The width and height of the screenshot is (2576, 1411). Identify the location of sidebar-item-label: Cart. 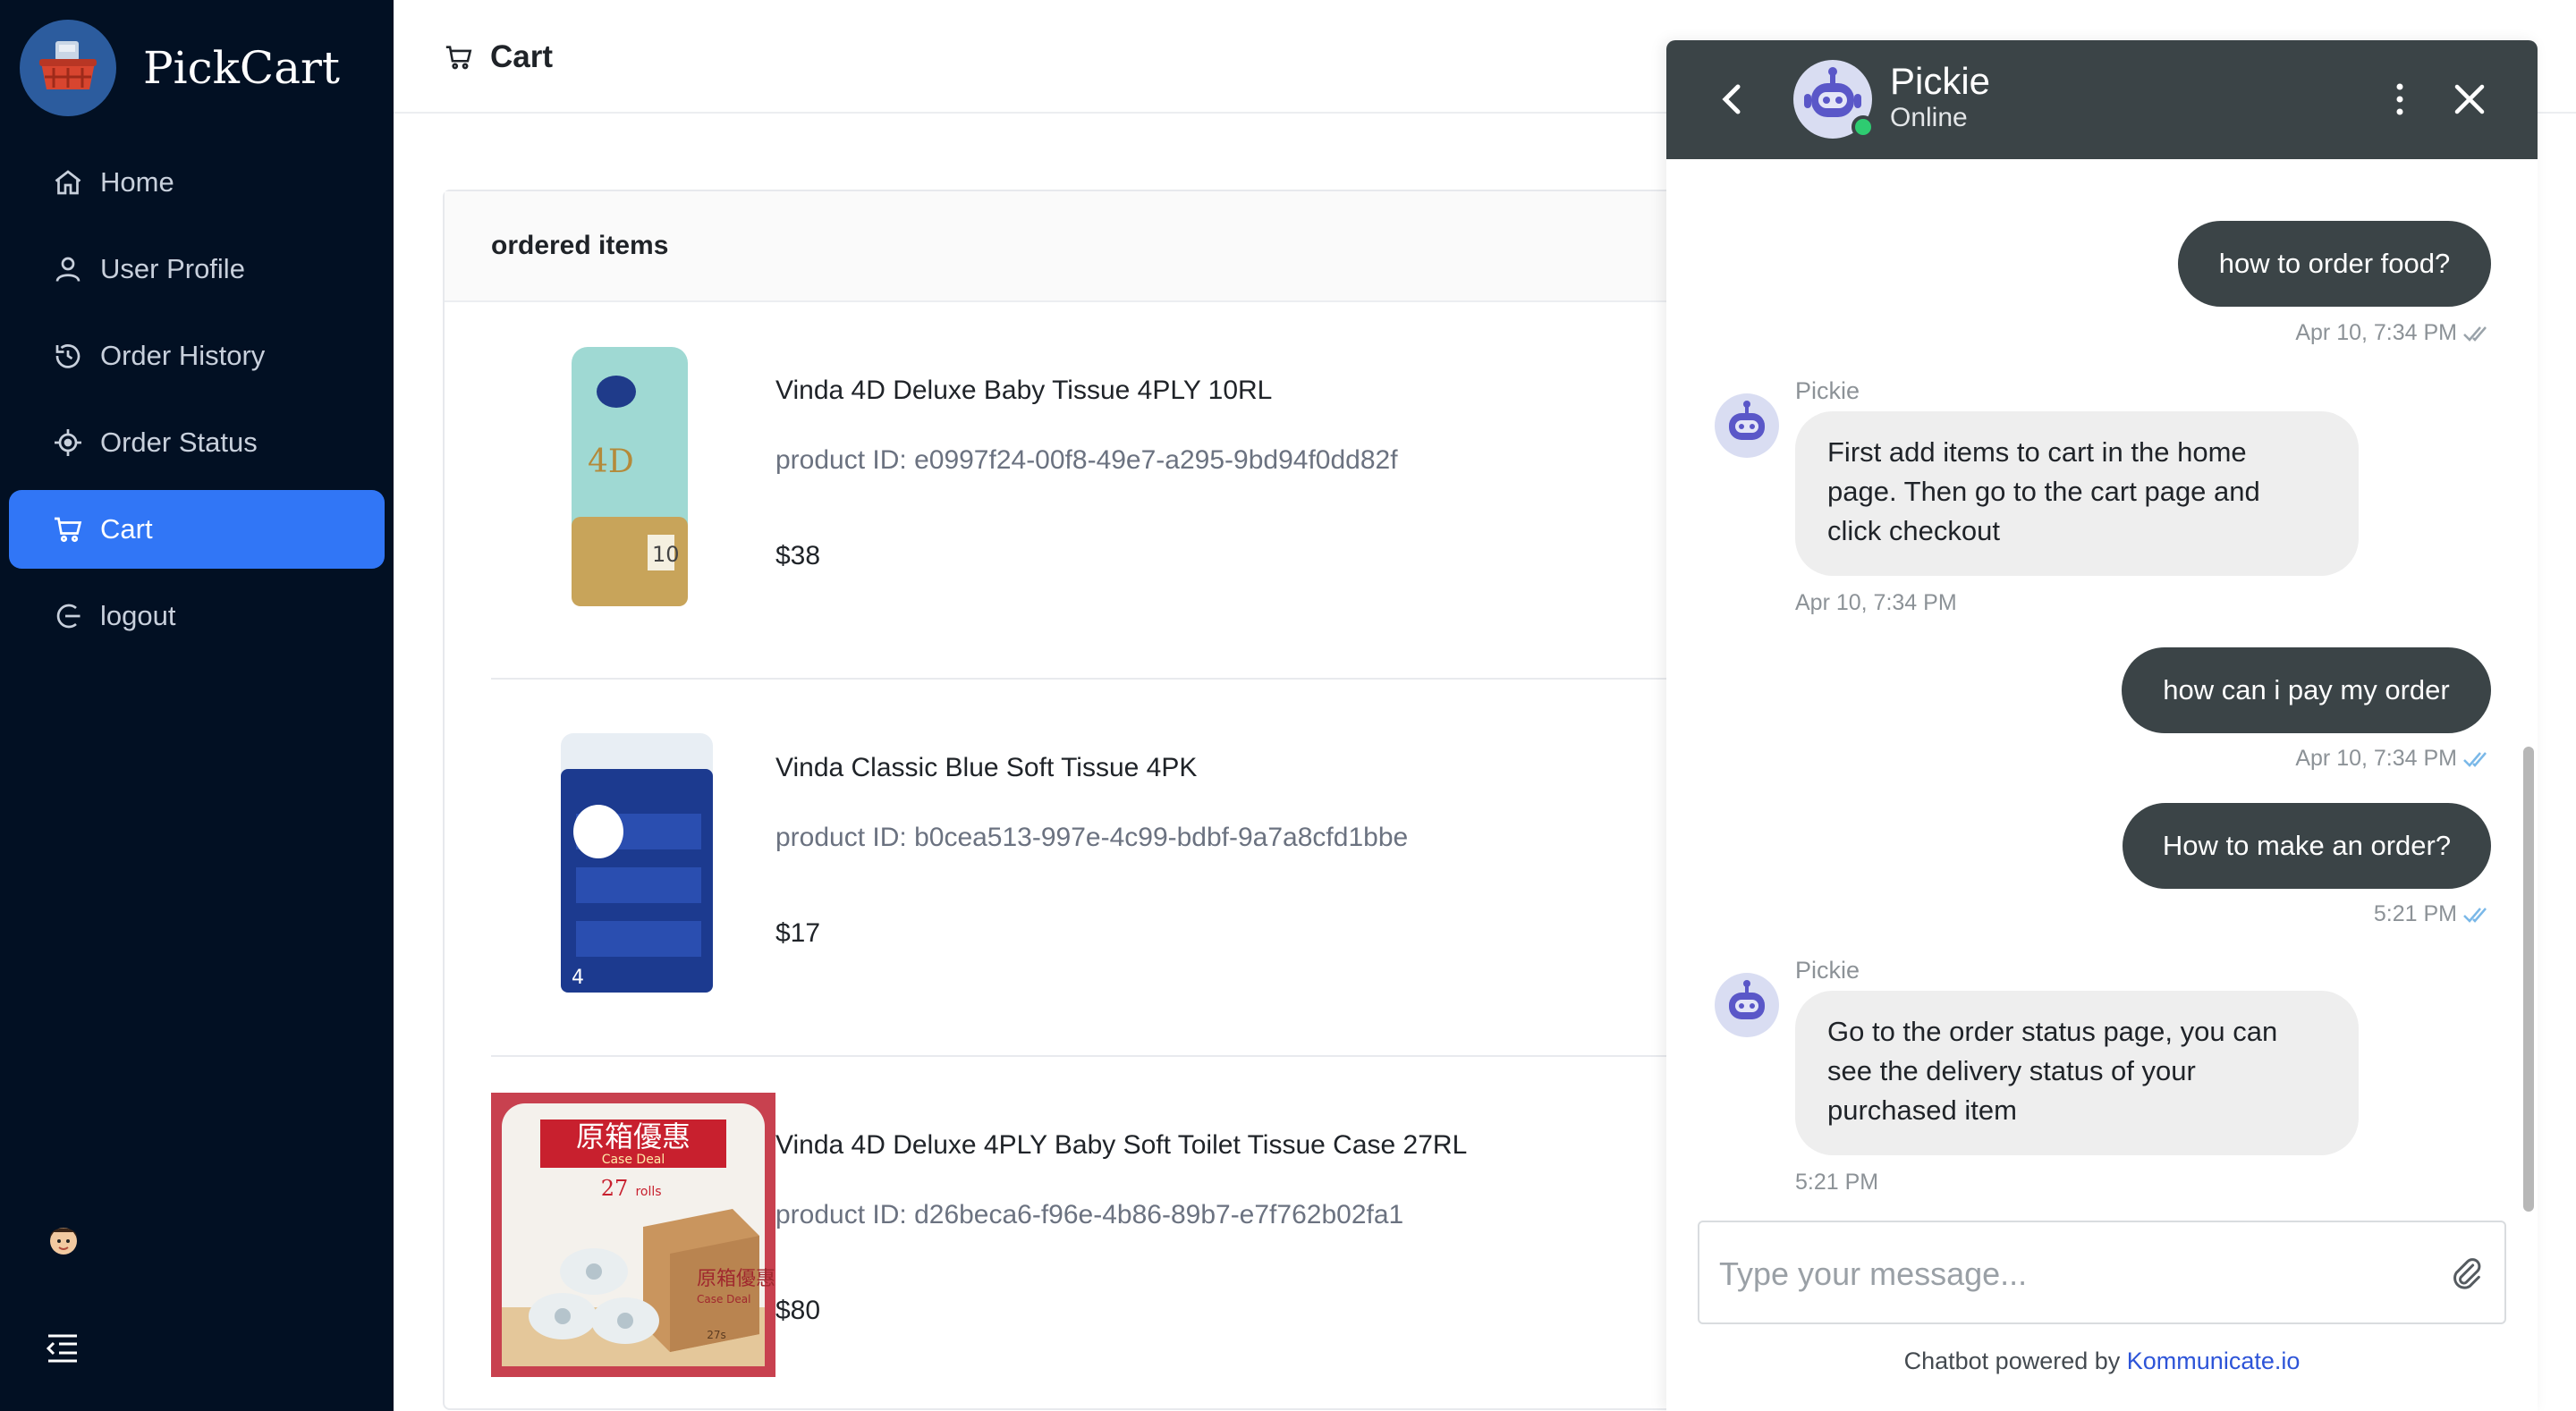
(126, 529).